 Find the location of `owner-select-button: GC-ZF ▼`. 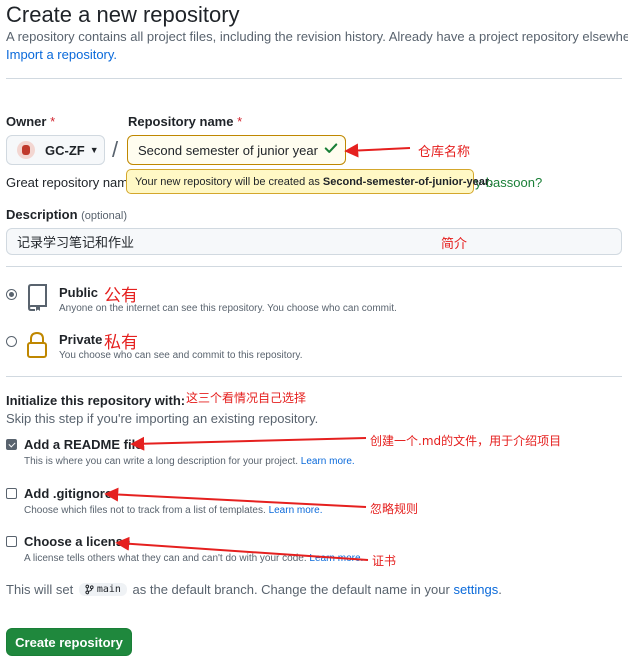

owner-select-button: GC-ZF ▼ is located at coordinates (55, 150).